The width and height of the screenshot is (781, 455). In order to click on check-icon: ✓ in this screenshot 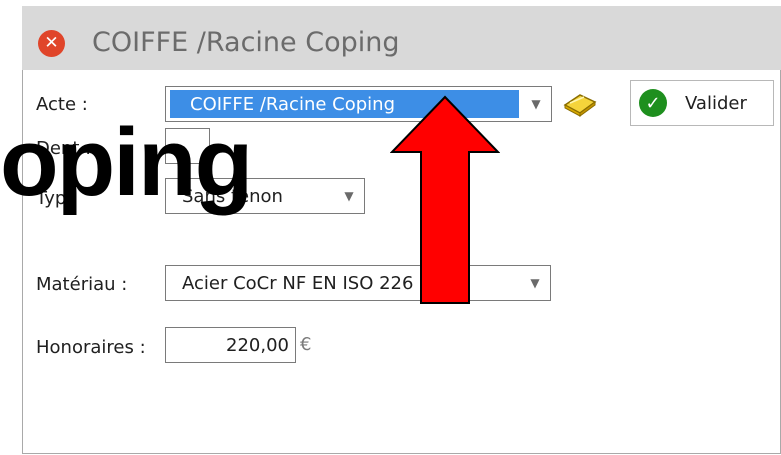, I will do `click(653, 103)`.